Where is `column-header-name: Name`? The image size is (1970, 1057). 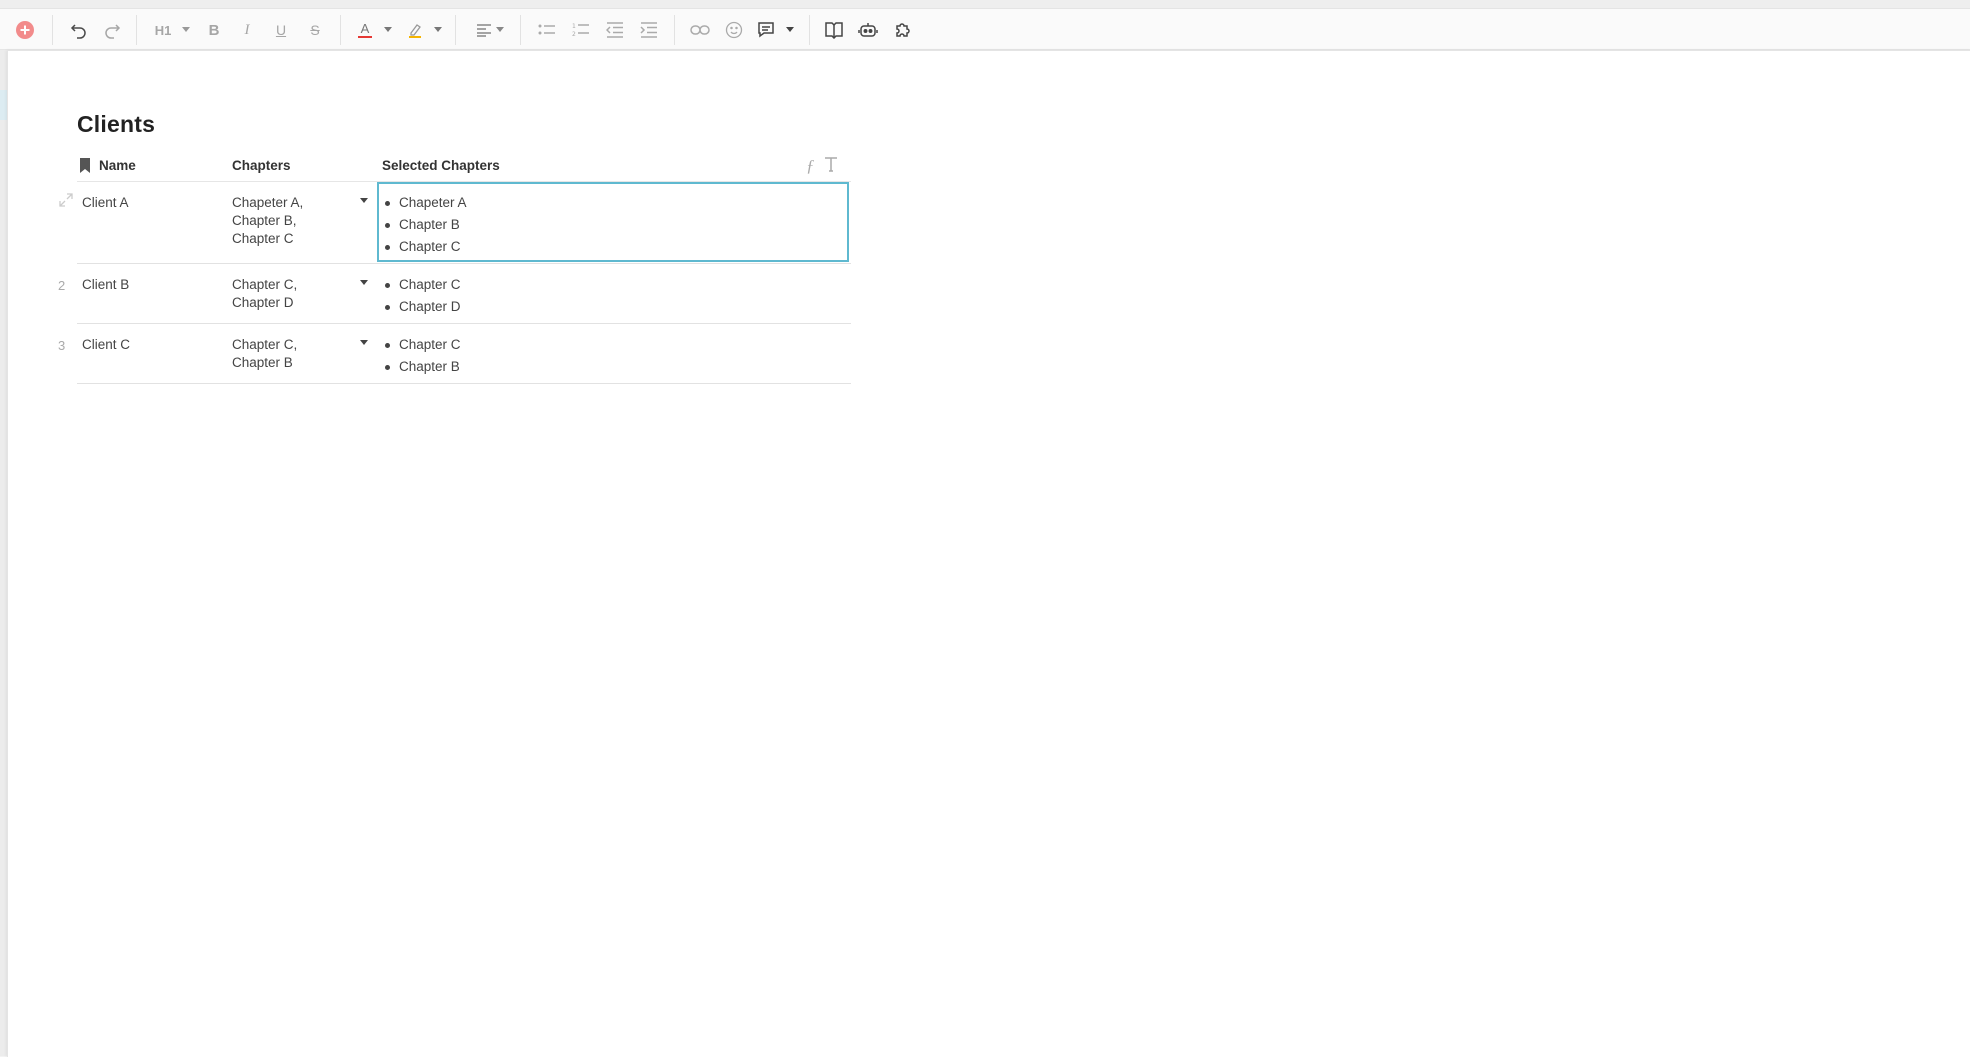 column-header-name: Name is located at coordinates (107, 165).